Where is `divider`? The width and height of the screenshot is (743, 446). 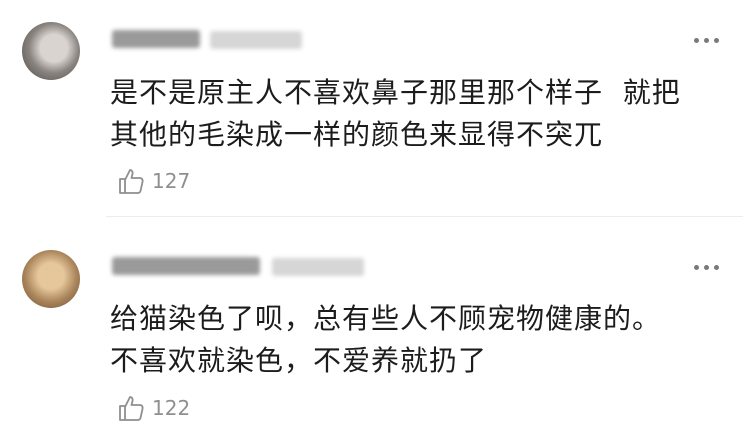 divider is located at coordinates (424, 216).